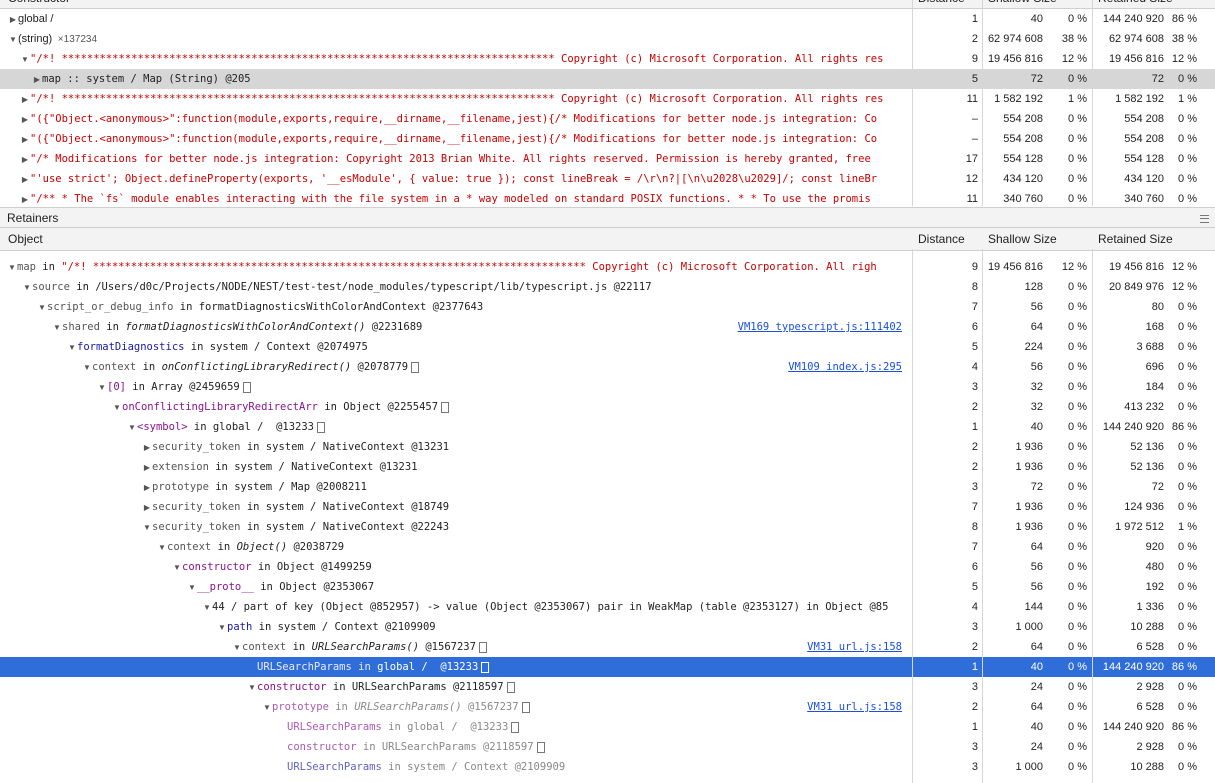 The height and width of the screenshot is (783, 1215). What do you see at coordinates (845, 367) in the screenshot?
I see `source-link: VM109 index.js:295` at bounding box center [845, 367].